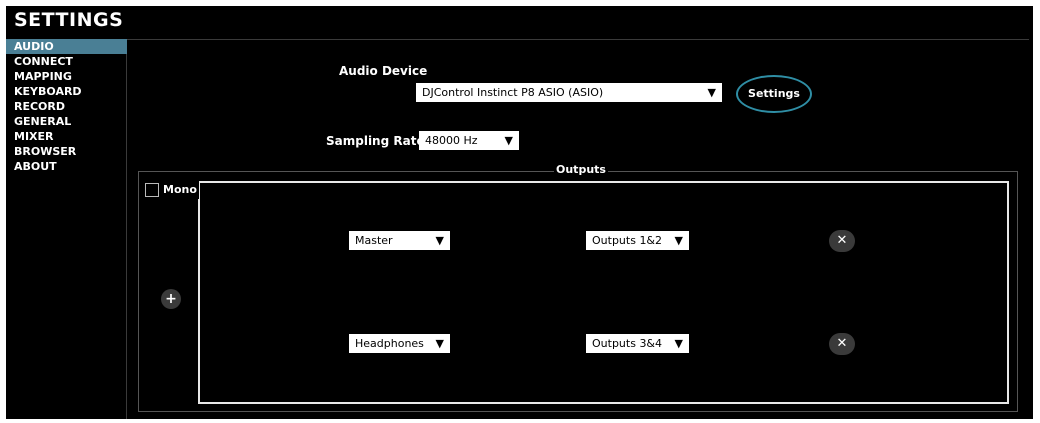  Describe the element at coordinates (180, 190) in the screenshot. I see `mono-label: Mono` at that location.